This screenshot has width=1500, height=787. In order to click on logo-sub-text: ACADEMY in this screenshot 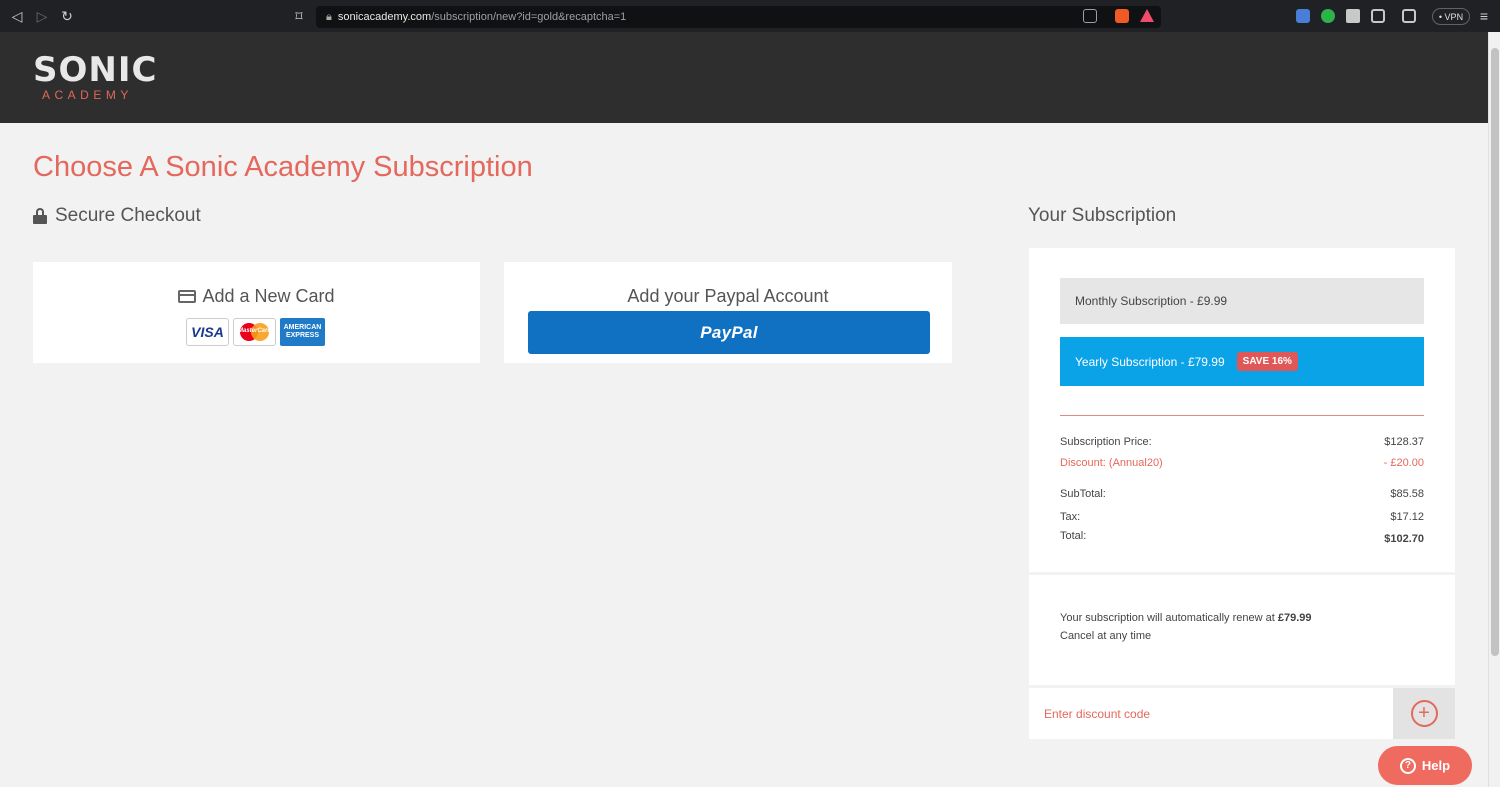, I will do `click(87, 95)`.